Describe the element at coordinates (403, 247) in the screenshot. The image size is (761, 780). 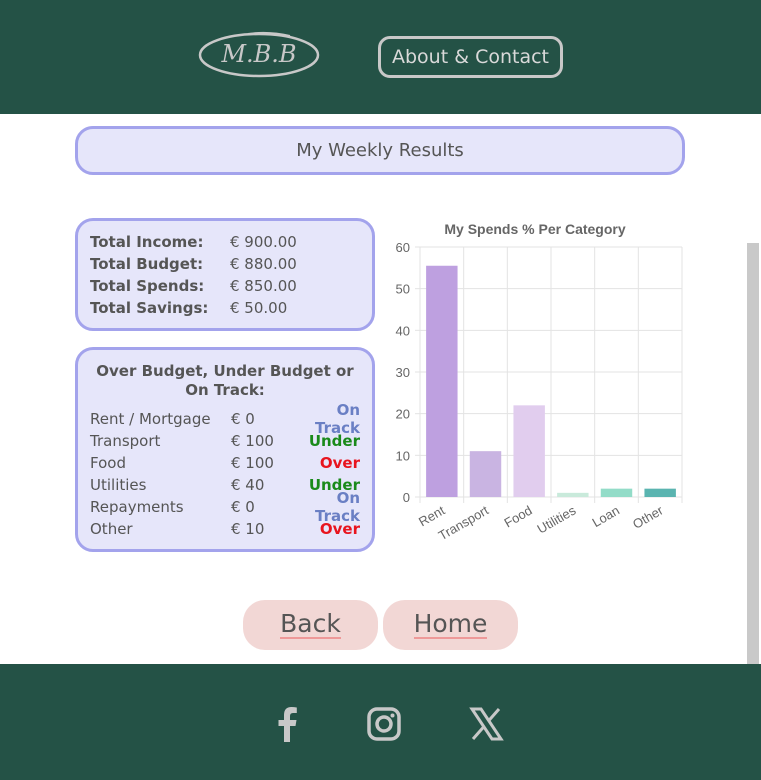
I see `chart-y-tick-label: 60` at that location.